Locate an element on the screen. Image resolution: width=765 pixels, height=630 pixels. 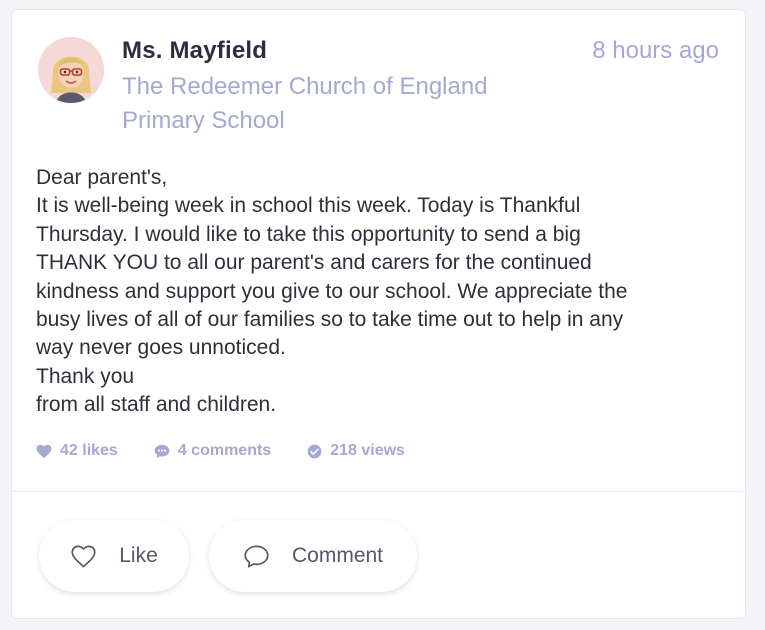
views-count: 218 views is located at coordinates (367, 450).